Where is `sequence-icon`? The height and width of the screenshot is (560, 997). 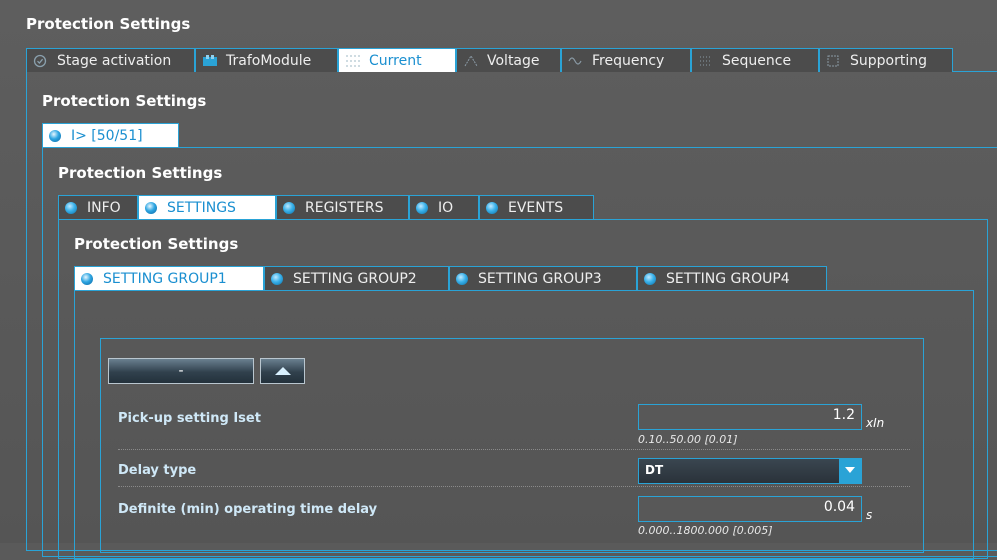
sequence-icon is located at coordinates (706, 61).